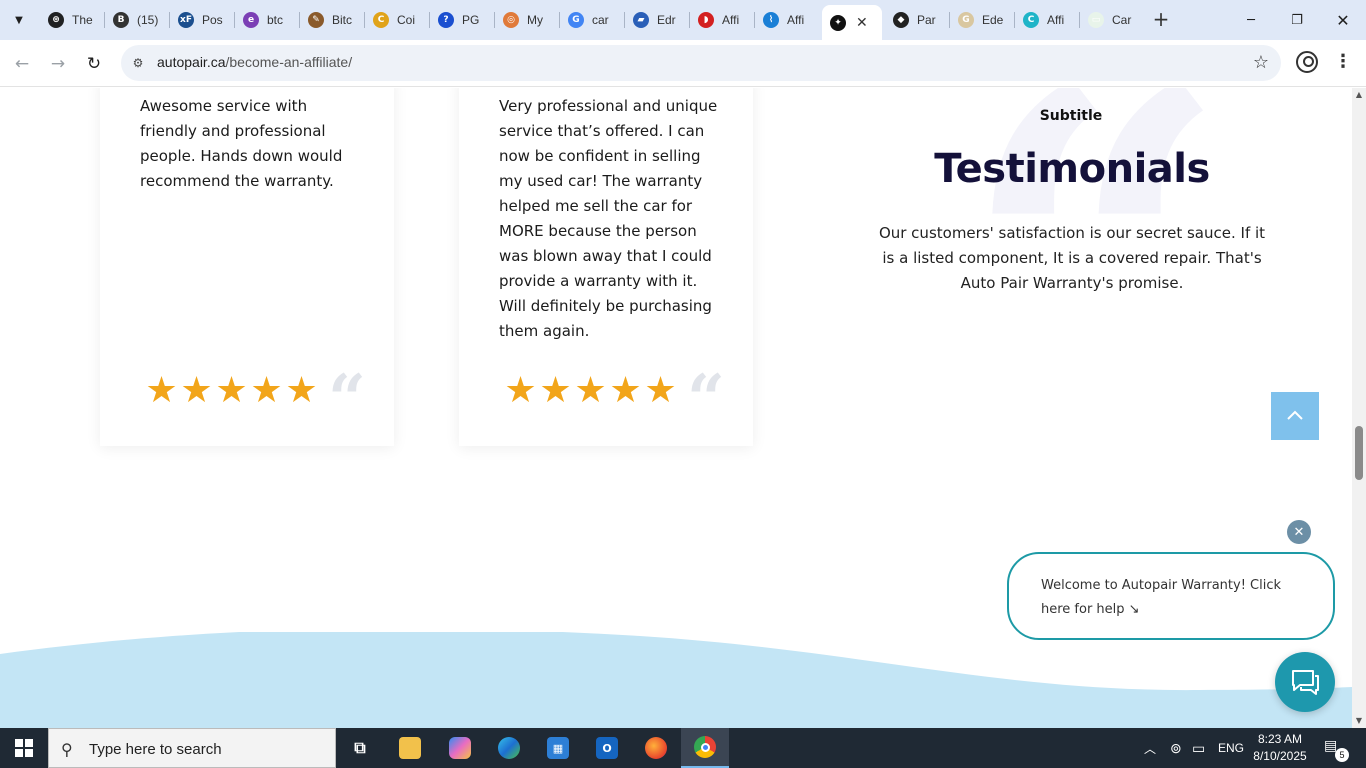 This screenshot has width=1366, height=768. I want to click on chrome-glyph, so click(705, 747).